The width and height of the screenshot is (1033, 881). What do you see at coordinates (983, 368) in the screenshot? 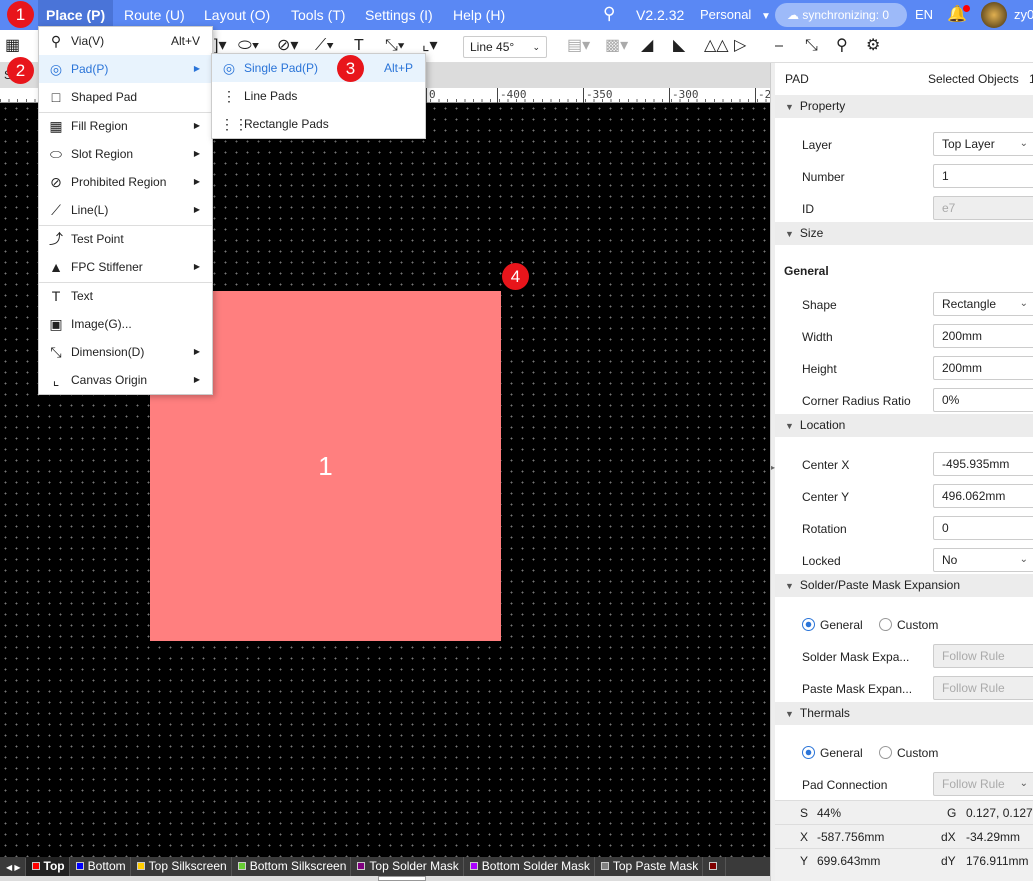
I see `field-height-input: 200mm` at bounding box center [983, 368].